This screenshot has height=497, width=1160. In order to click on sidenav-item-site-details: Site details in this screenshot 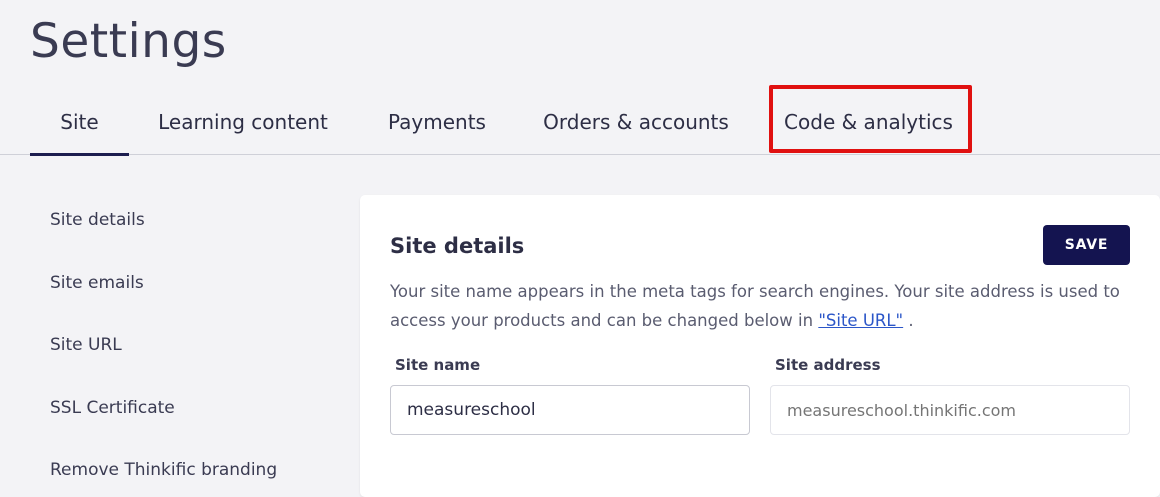, I will do `click(97, 220)`.